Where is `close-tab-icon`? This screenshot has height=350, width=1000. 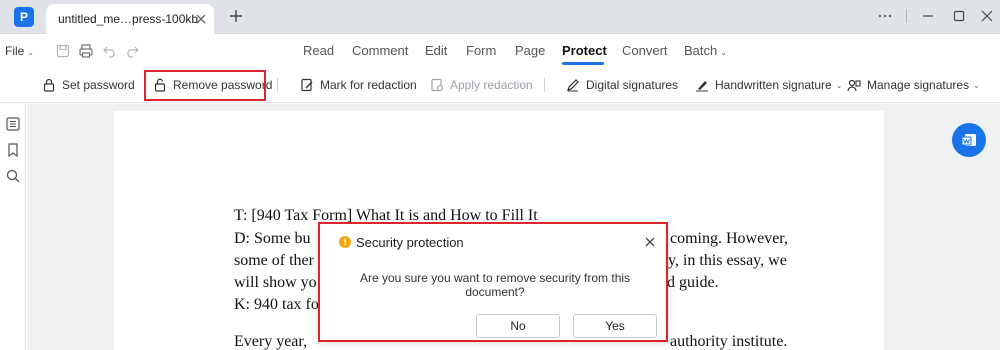
close-tab-icon is located at coordinates (201, 19).